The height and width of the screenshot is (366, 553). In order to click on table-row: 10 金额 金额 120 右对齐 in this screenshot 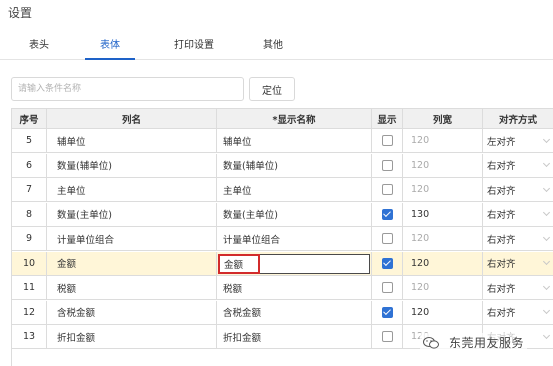, I will do `click(282, 263)`.